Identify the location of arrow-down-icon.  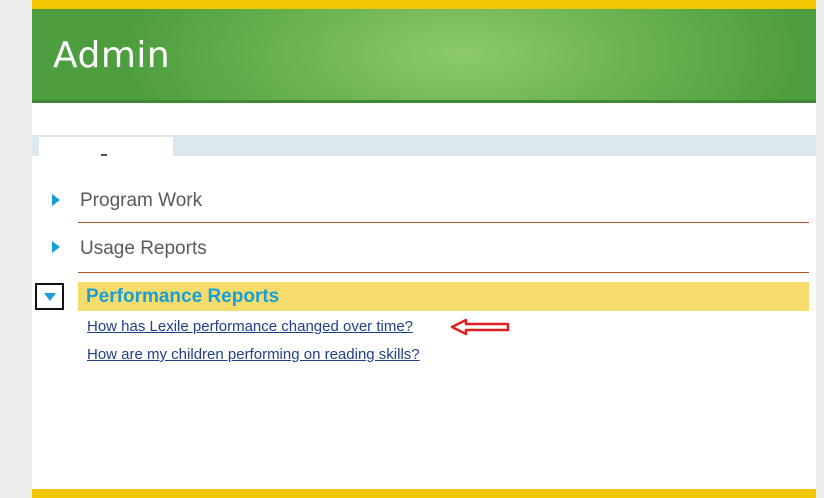
(50, 297).